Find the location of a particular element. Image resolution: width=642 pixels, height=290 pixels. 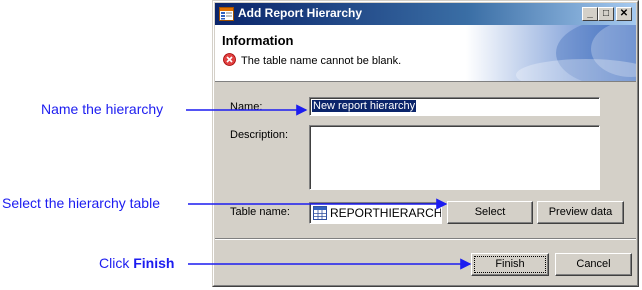

callout-finish-bold: Finish is located at coordinates (154, 263).